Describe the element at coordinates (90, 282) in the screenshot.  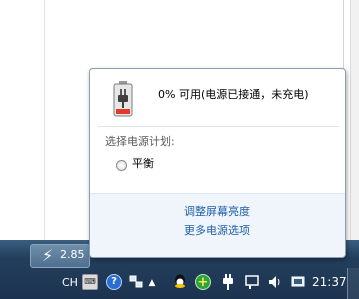
I see `keyboard-icon: ⌨` at that location.